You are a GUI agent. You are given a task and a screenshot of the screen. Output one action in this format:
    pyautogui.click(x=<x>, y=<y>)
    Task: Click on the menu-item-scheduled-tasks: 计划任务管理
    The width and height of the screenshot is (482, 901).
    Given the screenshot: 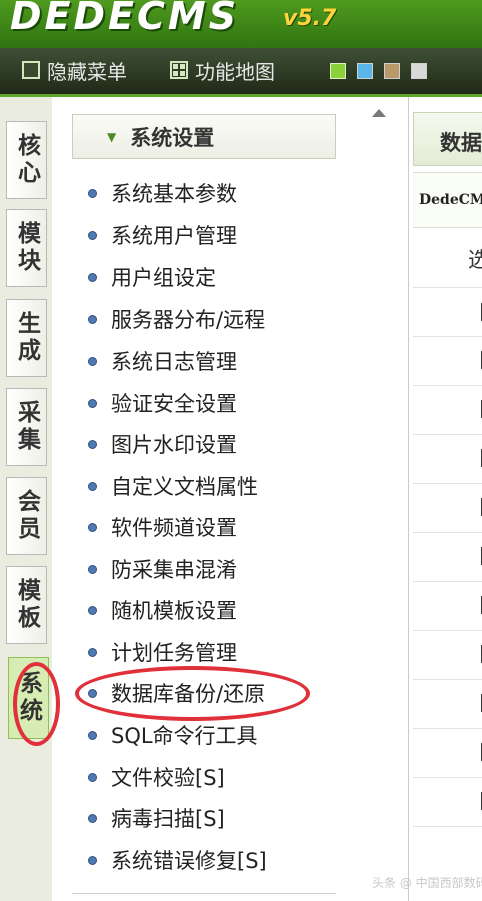 What is the action you would take?
    pyautogui.click(x=162, y=652)
    